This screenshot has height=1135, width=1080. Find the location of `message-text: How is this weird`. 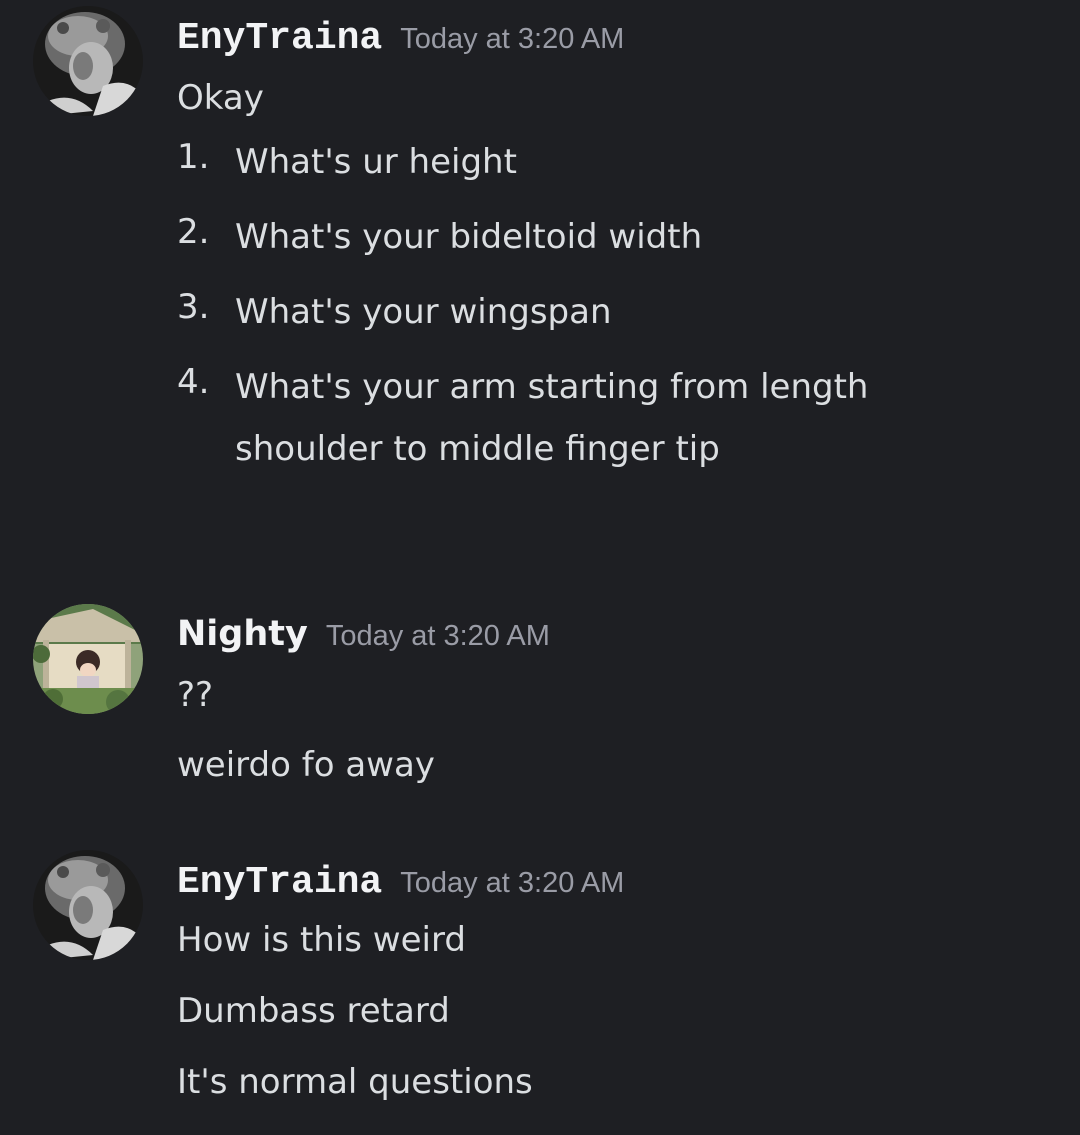

message-text: How is this weird is located at coordinates (321, 940).